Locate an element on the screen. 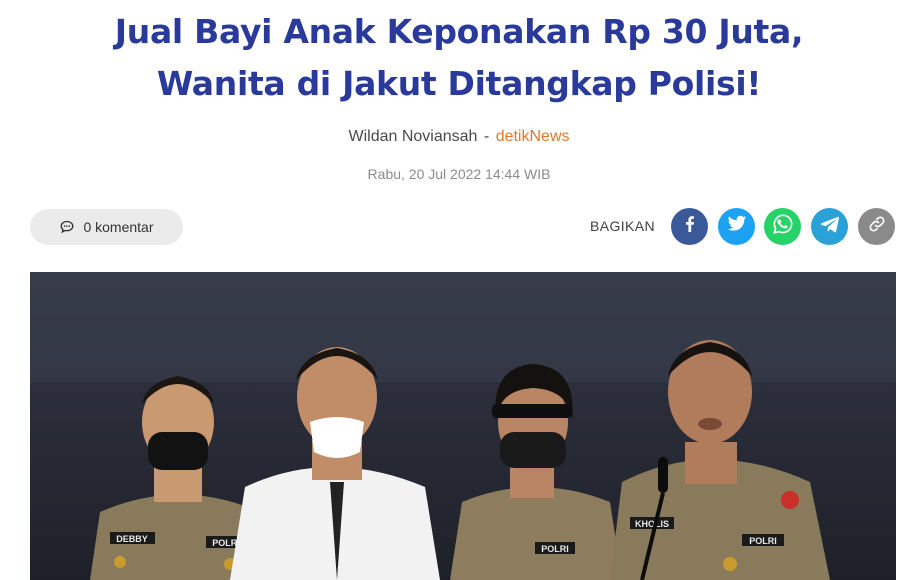 This screenshot has width=918, height=580. whatsapp-icon is located at coordinates (783, 226).